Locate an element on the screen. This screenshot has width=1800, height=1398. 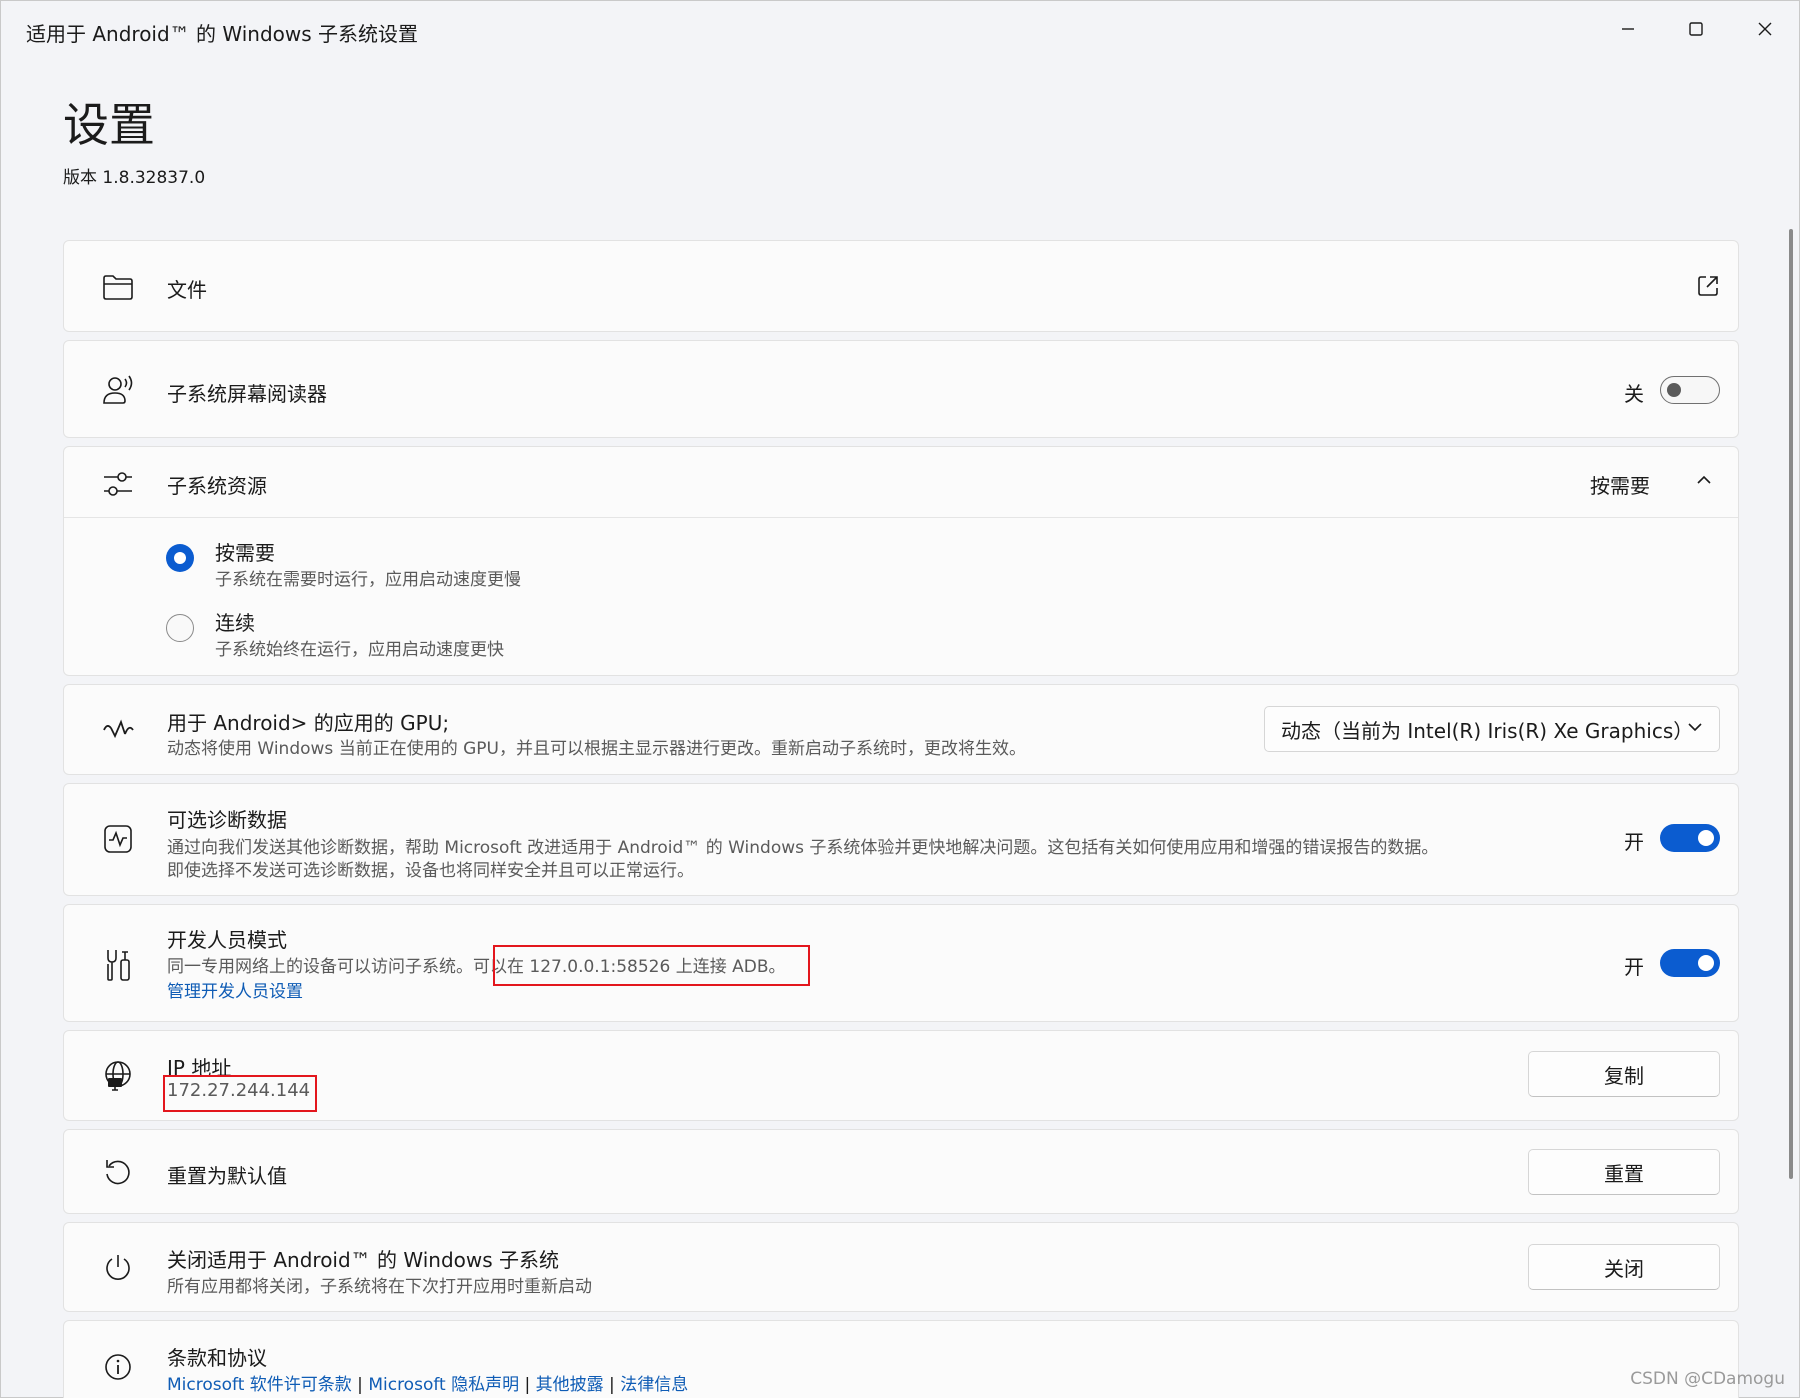
reset-button: 重置 is located at coordinates (1624, 1172).